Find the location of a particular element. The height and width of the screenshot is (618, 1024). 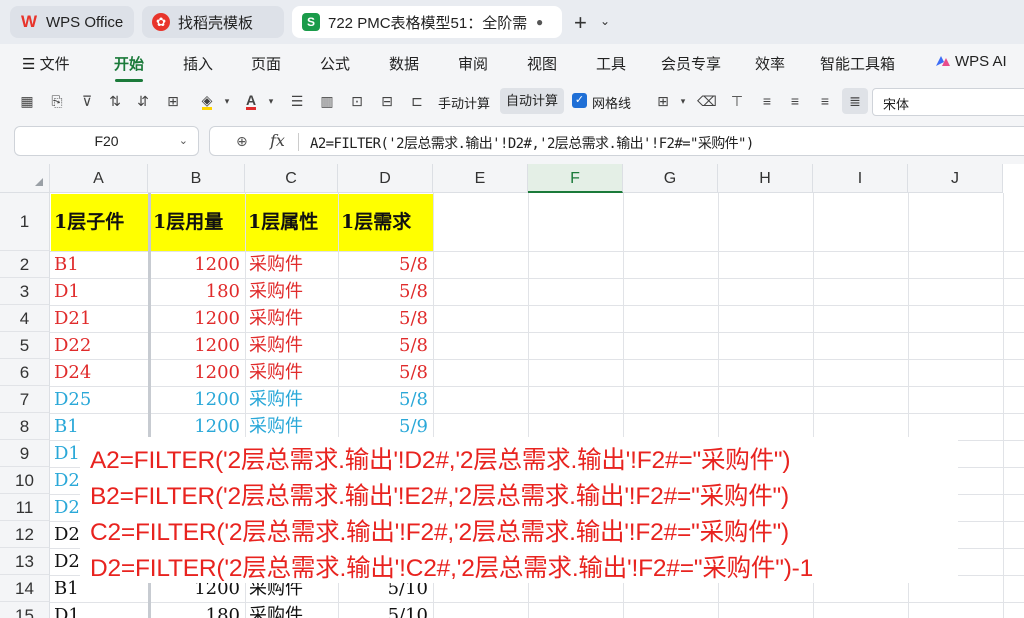

manual-calc-button: 手动计算 is located at coordinates (464, 102).